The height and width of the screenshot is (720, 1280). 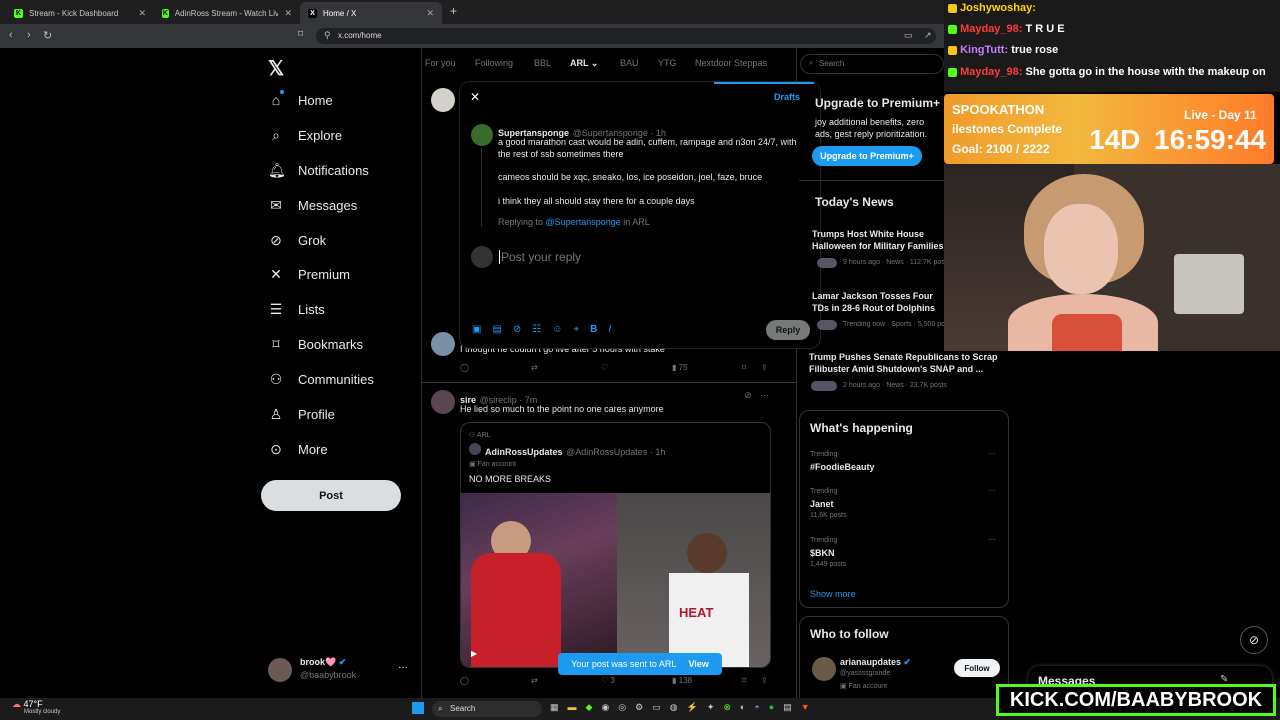 I want to click on nav-item-lists: ☰ Lists, so click(x=296, y=309).